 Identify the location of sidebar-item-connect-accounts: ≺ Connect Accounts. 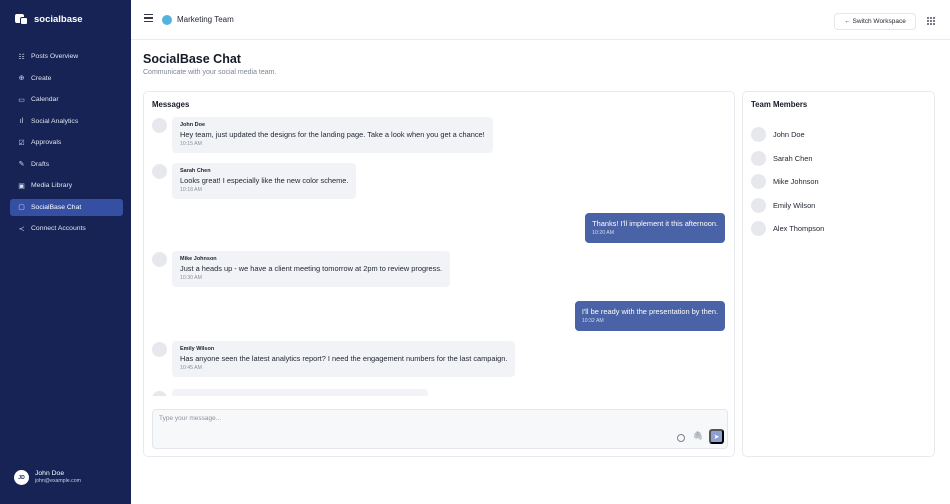
(66, 228).